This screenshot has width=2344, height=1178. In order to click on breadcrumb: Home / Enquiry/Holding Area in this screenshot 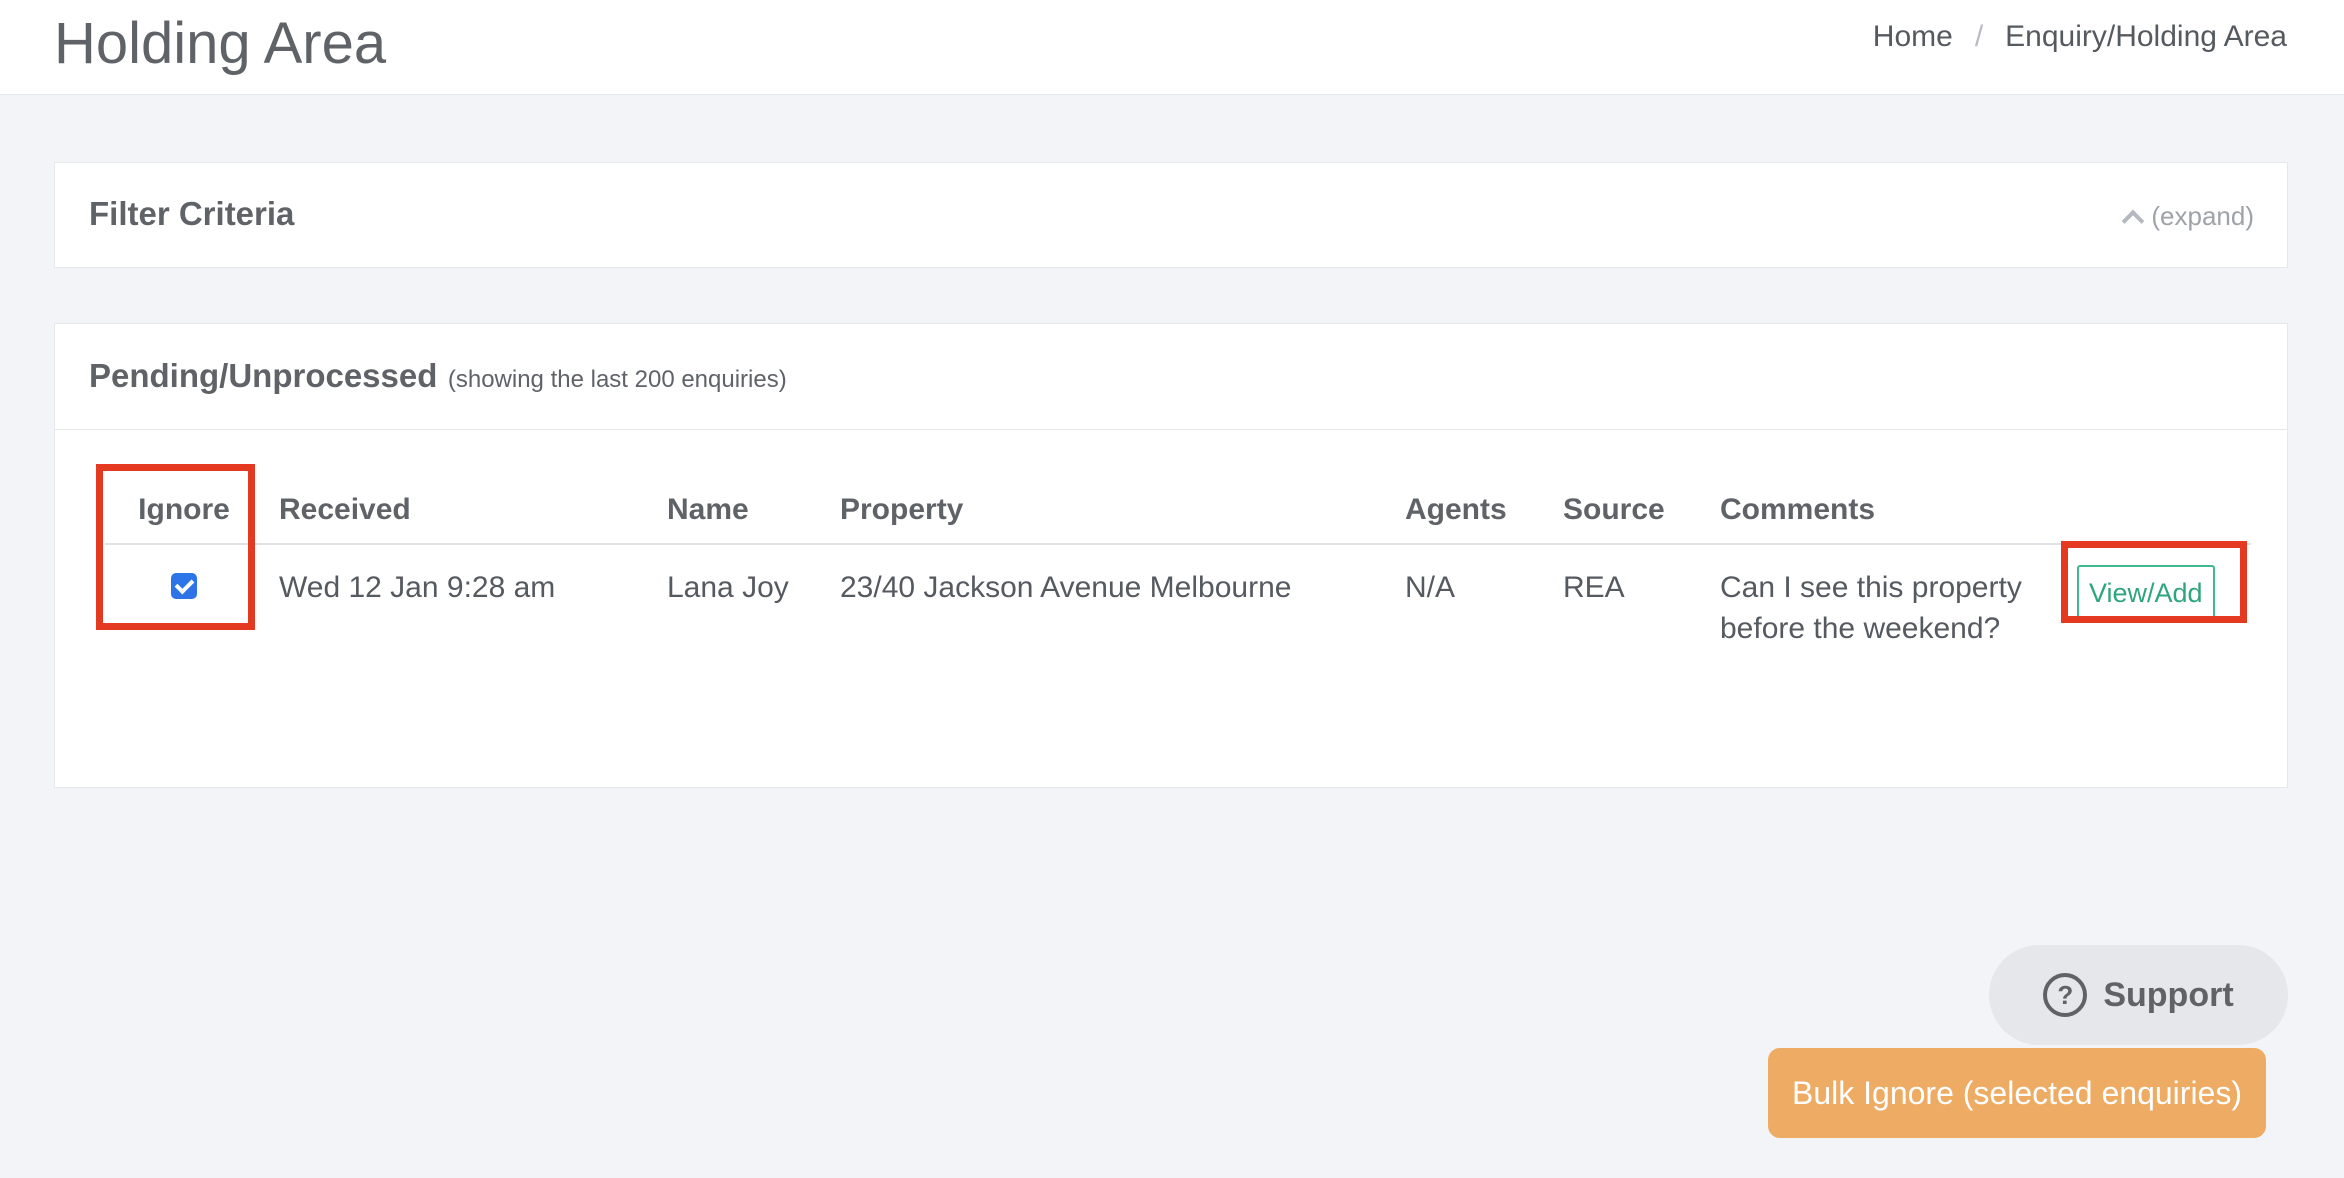, I will do `click(2080, 37)`.